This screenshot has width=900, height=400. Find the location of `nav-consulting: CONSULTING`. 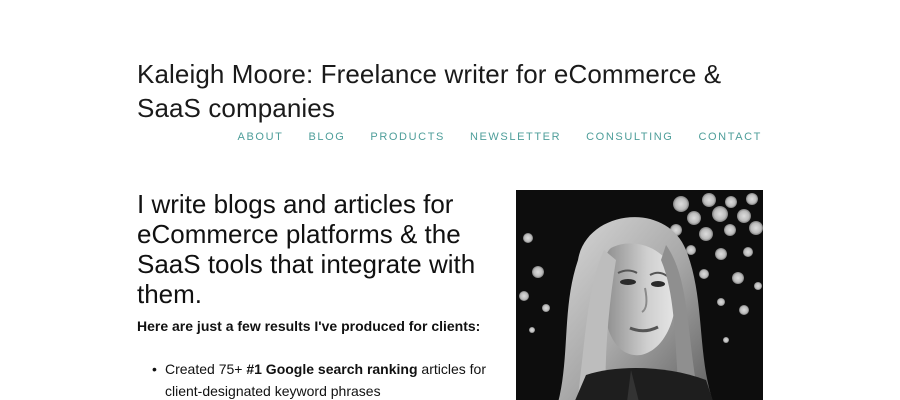

nav-consulting: CONSULTING is located at coordinates (629, 137).